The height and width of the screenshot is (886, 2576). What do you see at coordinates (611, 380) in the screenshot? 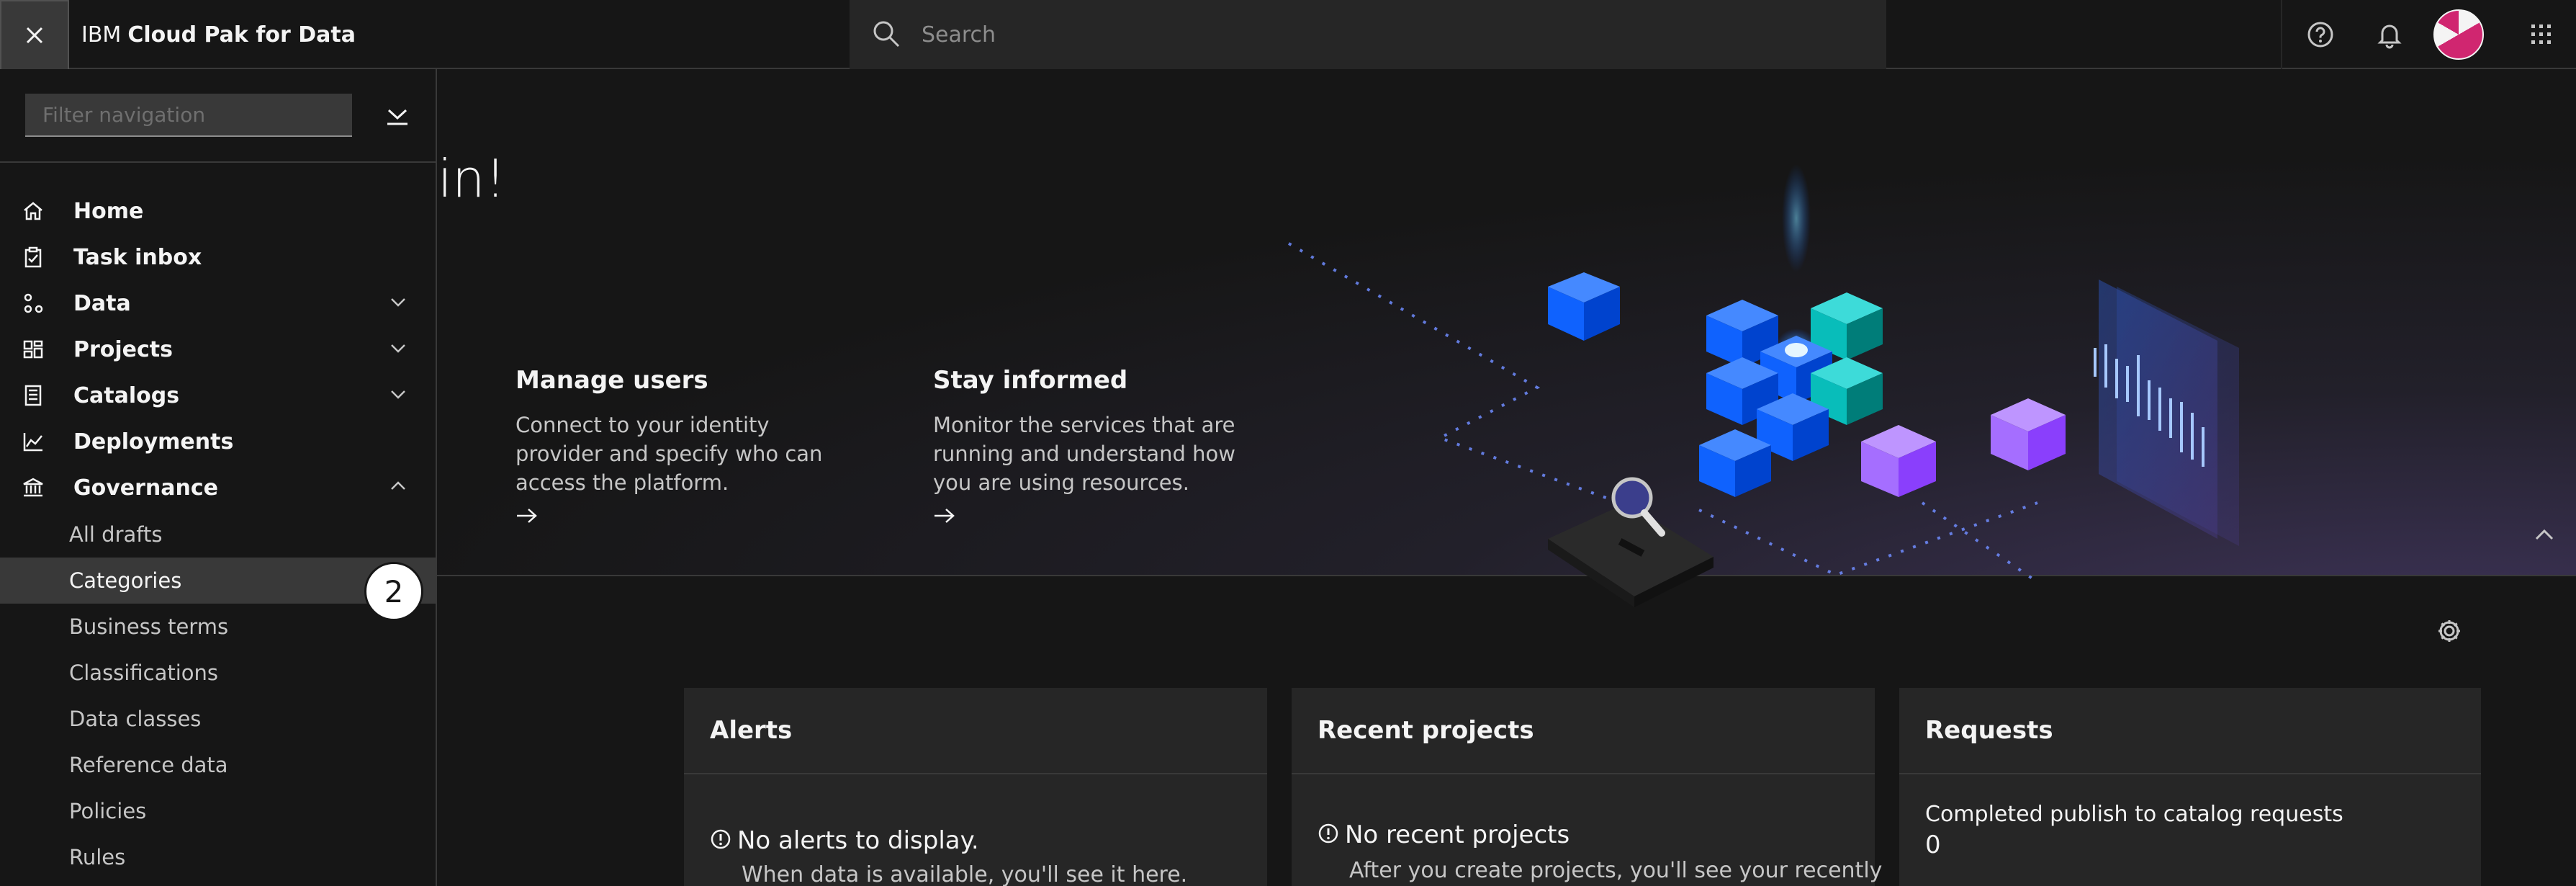
I see `card-title: Manage users` at bounding box center [611, 380].